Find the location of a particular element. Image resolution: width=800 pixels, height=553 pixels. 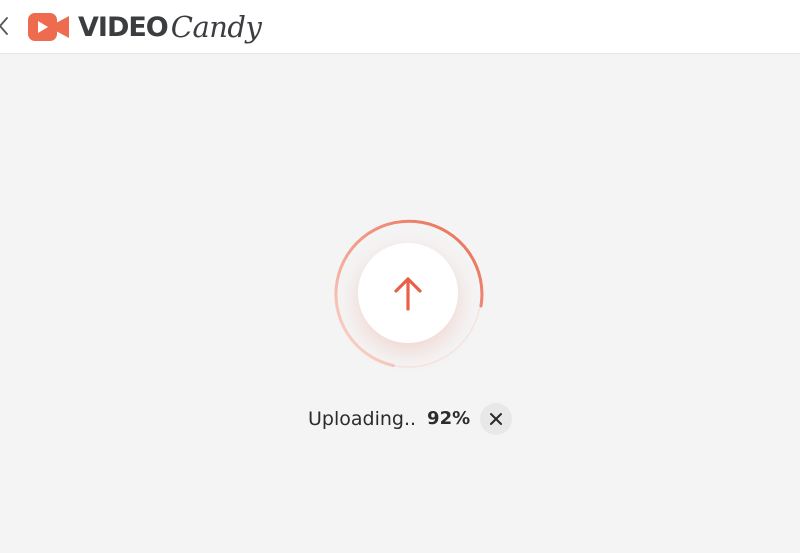

videocandy-logo: VIDEO Candy is located at coordinates (145, 27).